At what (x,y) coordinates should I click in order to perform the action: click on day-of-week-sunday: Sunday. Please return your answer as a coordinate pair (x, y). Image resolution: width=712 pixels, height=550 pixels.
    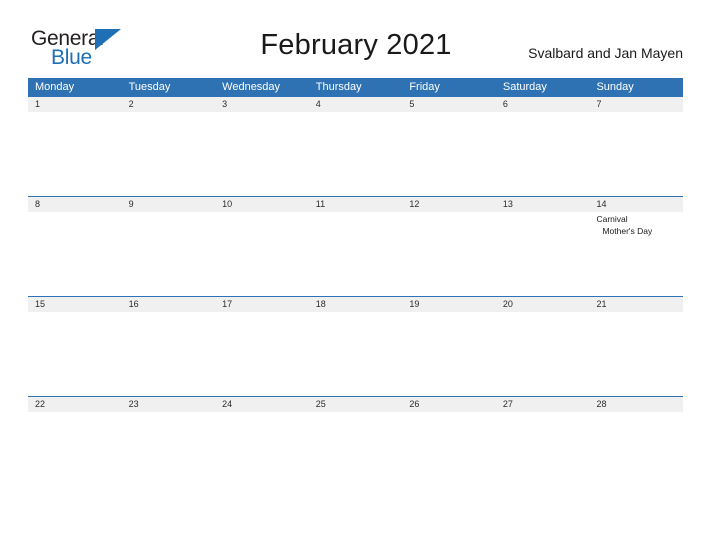
    Looking at the image, I should click on (615, 87).